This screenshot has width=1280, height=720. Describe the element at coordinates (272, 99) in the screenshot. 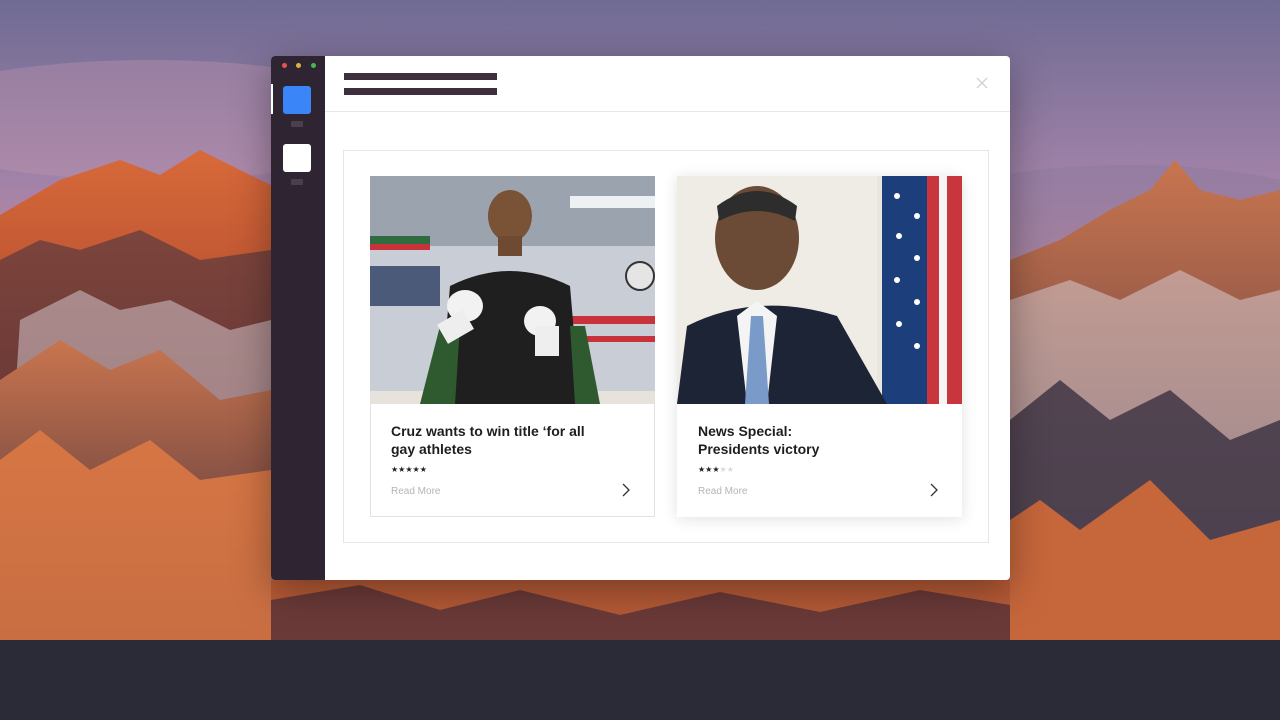

I see `sidebar-active-indicator` at that location.